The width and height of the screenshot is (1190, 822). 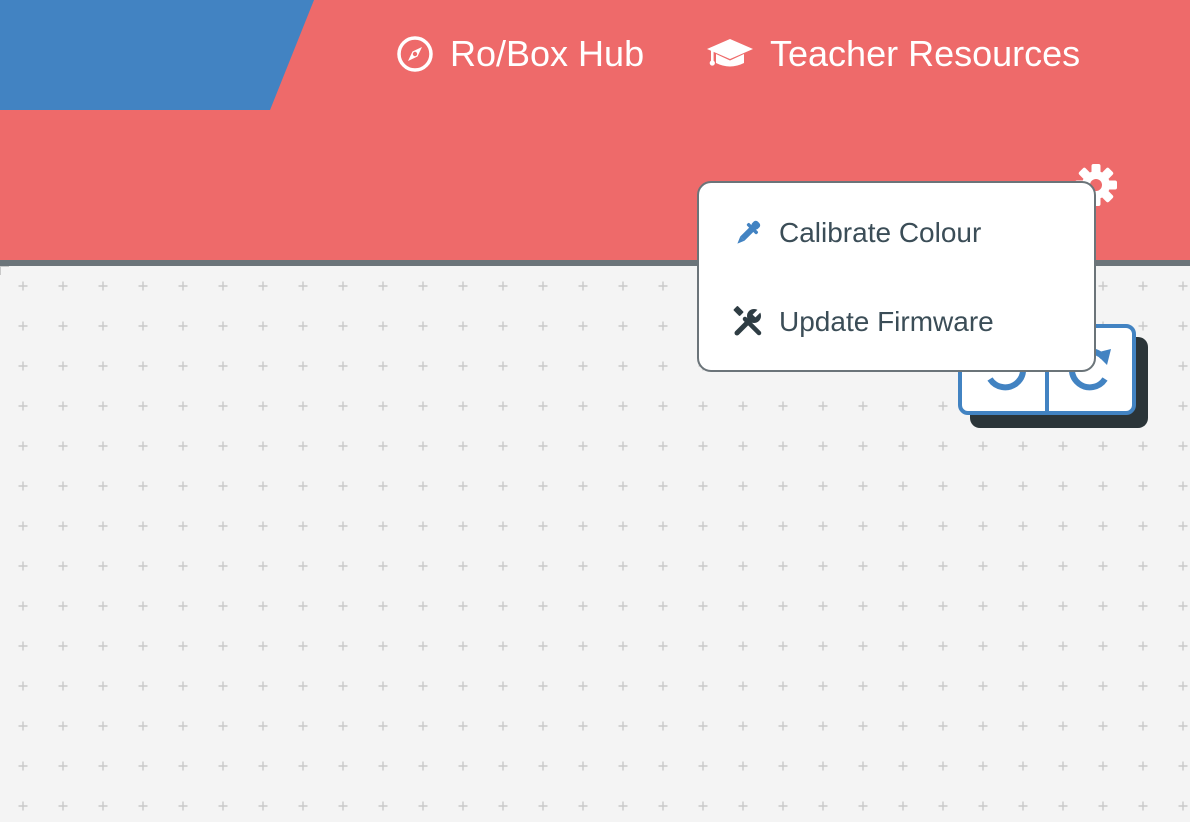 I want to click on nav-teacher-resources-label: Teacher Resources, so click(x=925, y=53).